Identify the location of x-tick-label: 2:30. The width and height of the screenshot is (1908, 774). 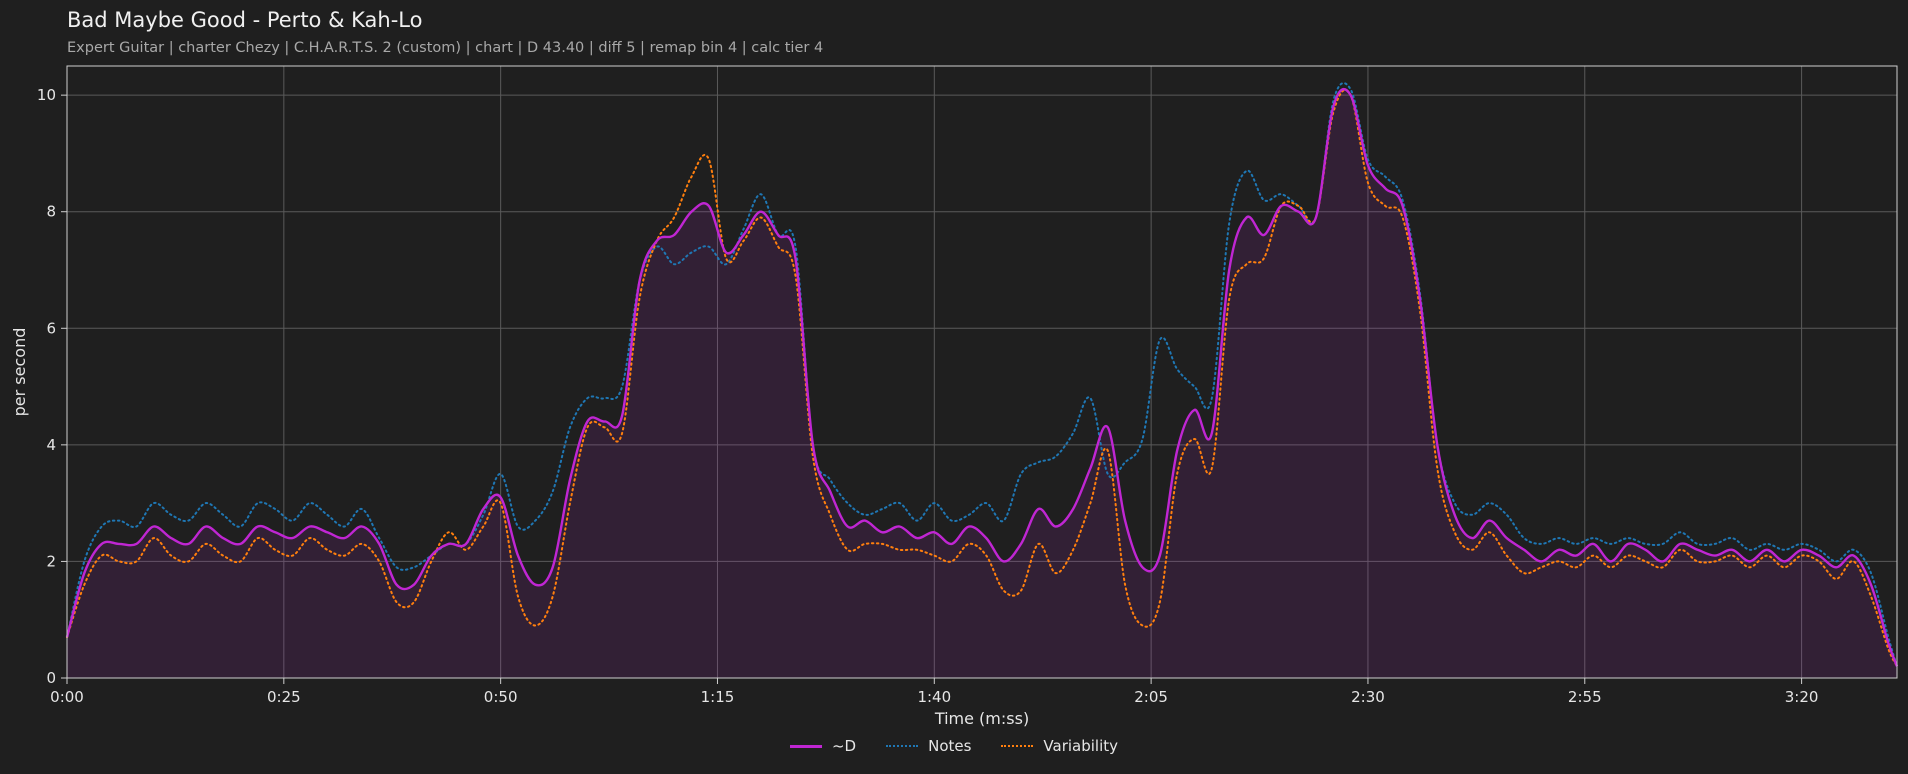
(1368, 697).